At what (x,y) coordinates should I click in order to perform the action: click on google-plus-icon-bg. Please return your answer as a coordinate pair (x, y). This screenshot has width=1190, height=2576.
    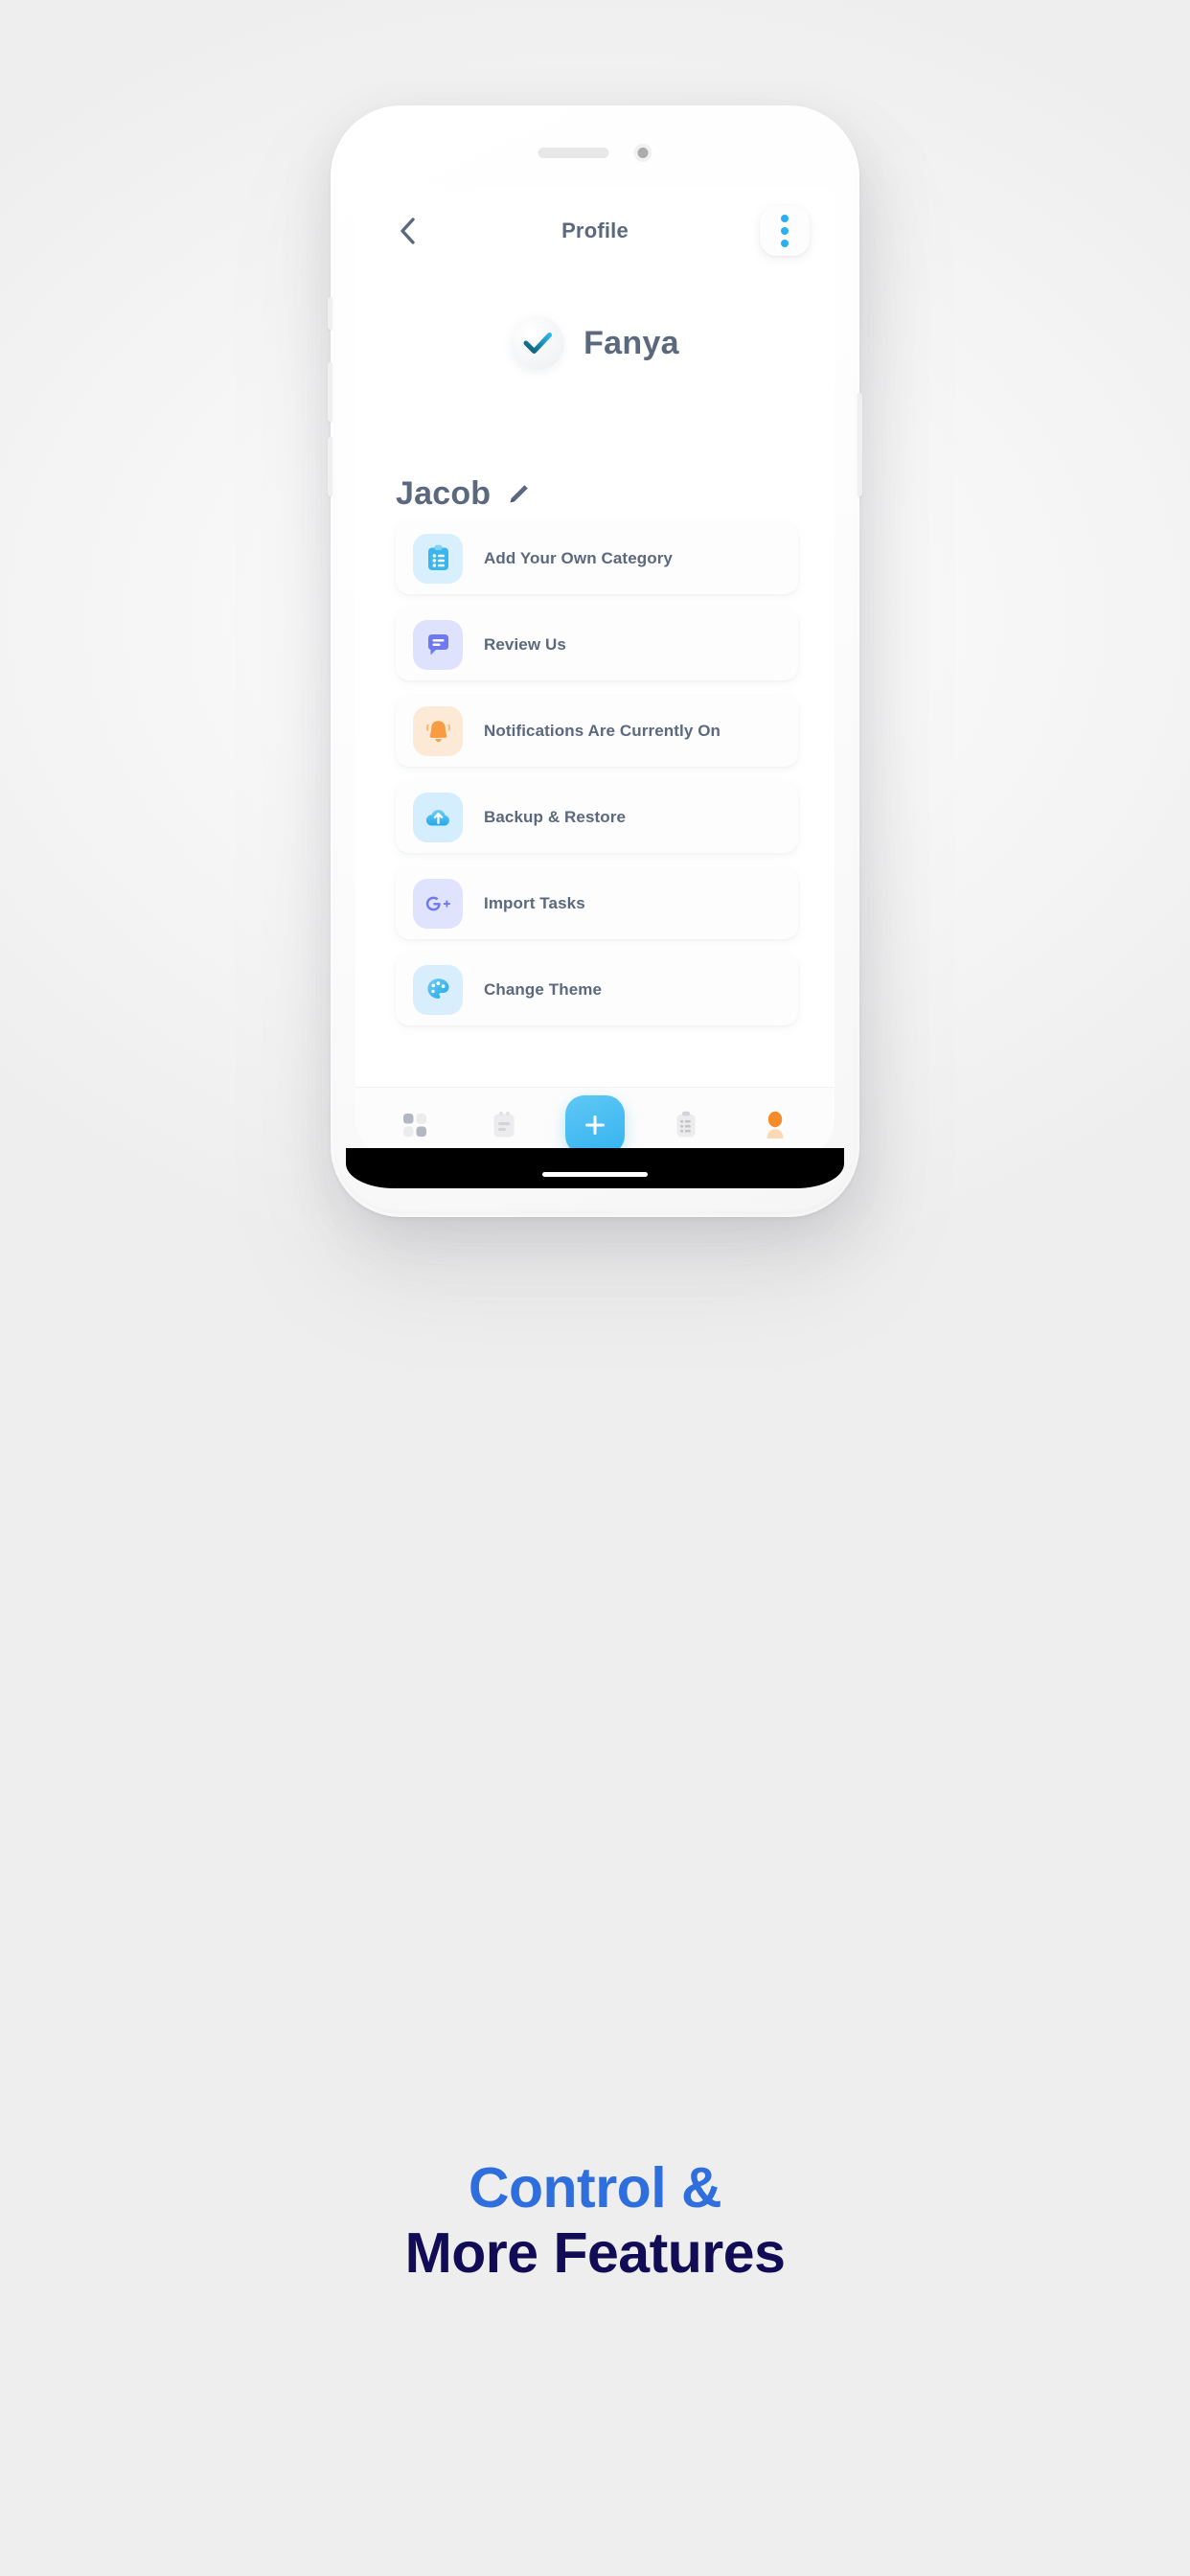
    Looking at the image, I should click on (438, 903).